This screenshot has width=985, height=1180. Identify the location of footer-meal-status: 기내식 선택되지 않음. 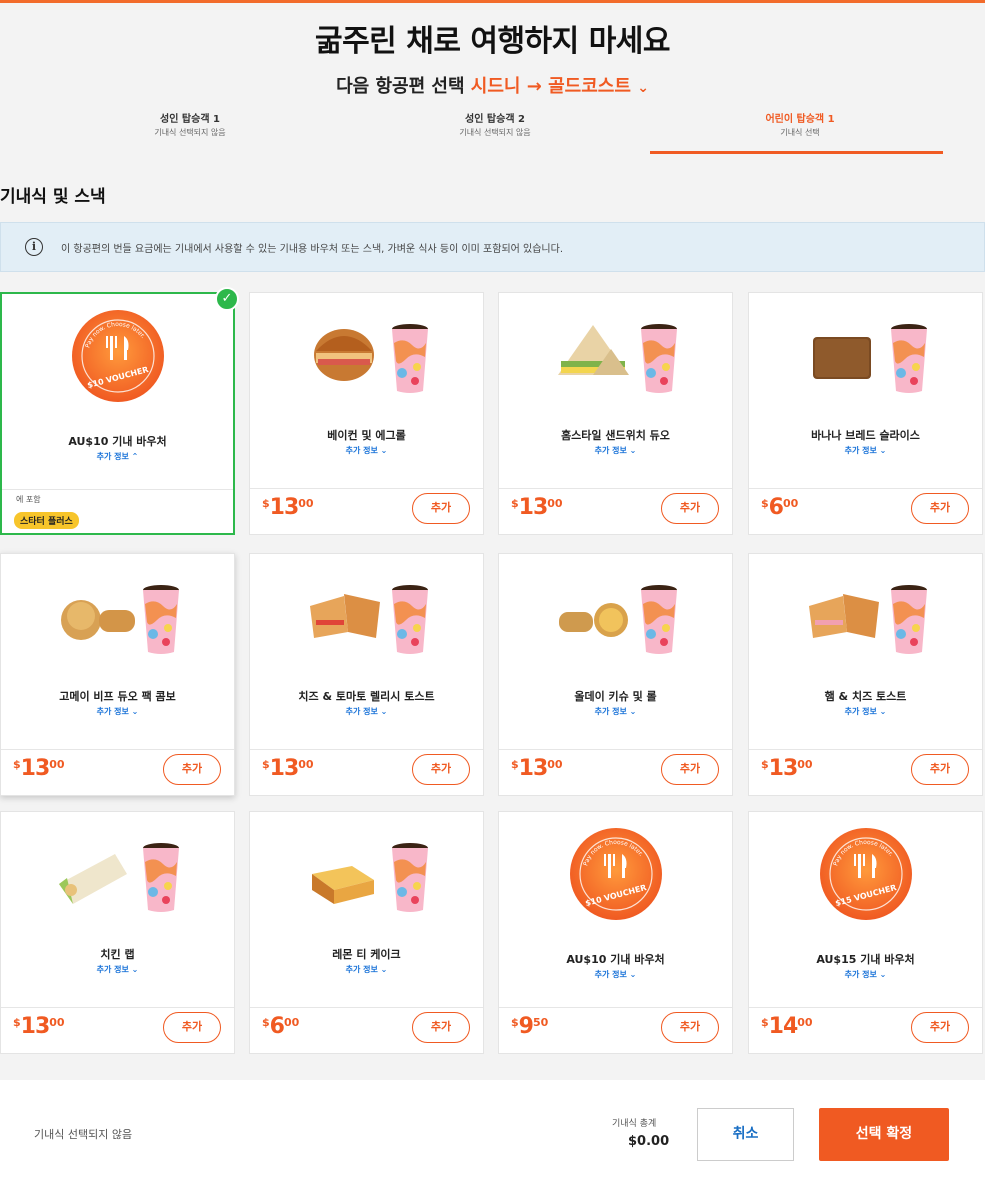
(83, 1134).